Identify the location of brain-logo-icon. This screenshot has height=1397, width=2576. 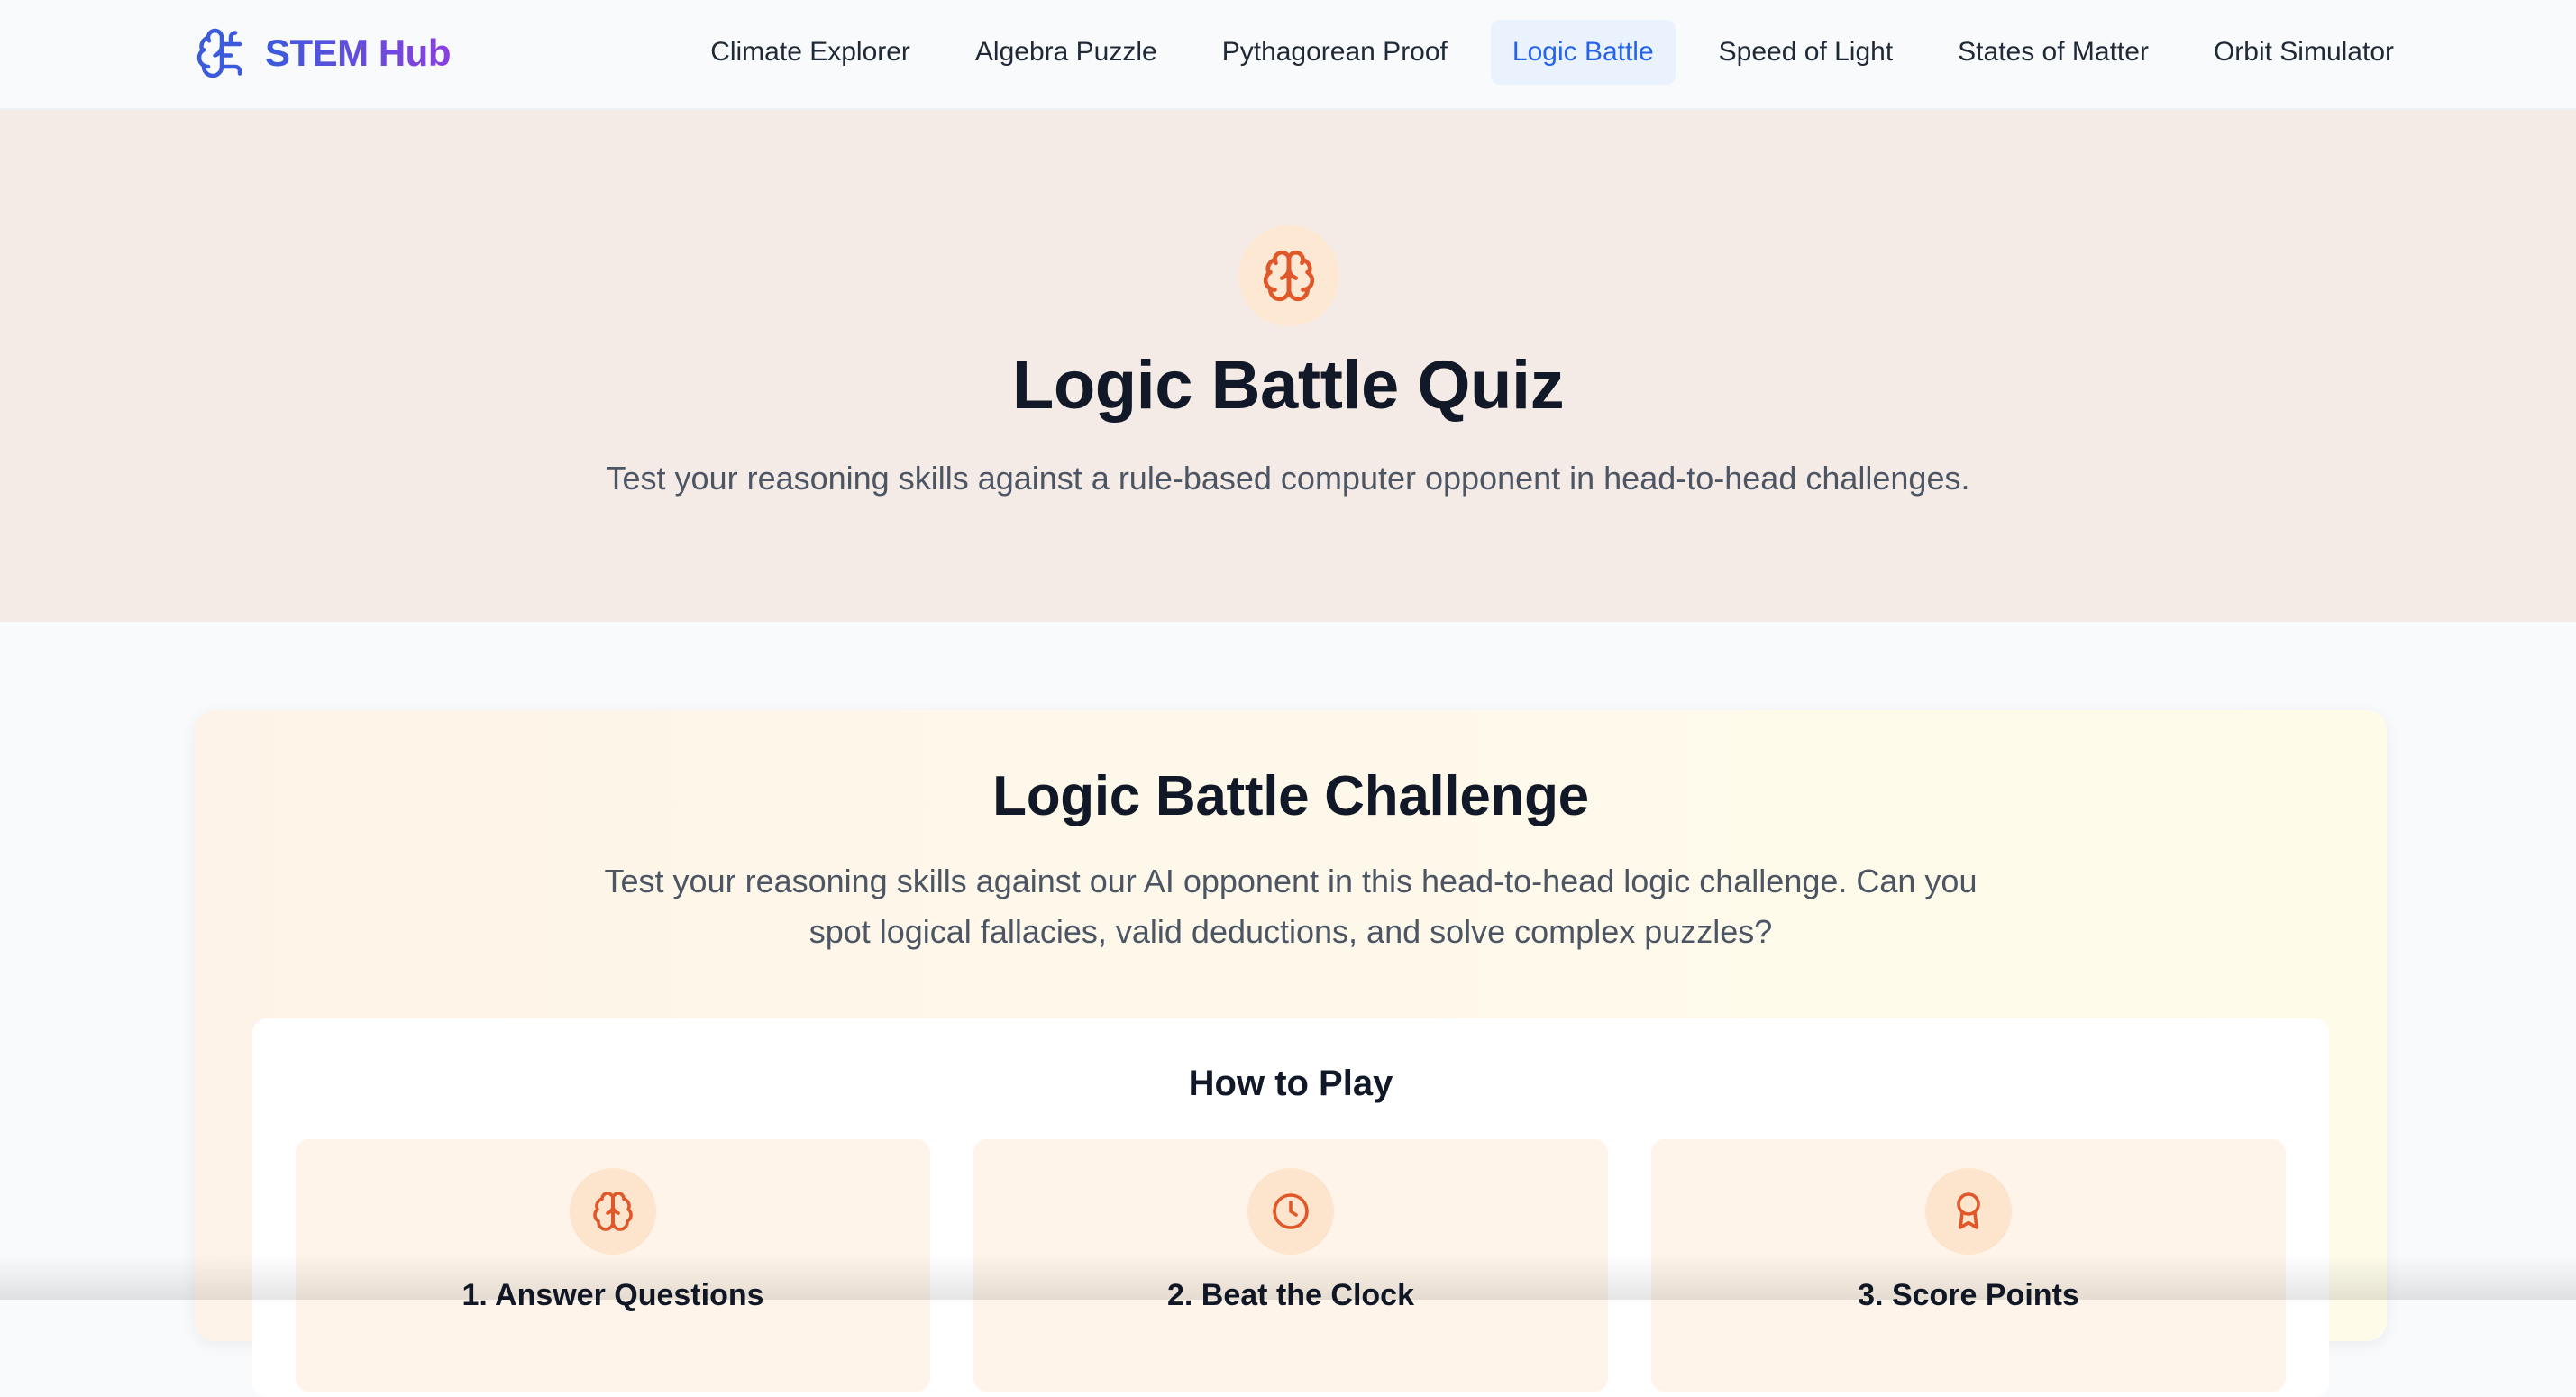
(222, 53).